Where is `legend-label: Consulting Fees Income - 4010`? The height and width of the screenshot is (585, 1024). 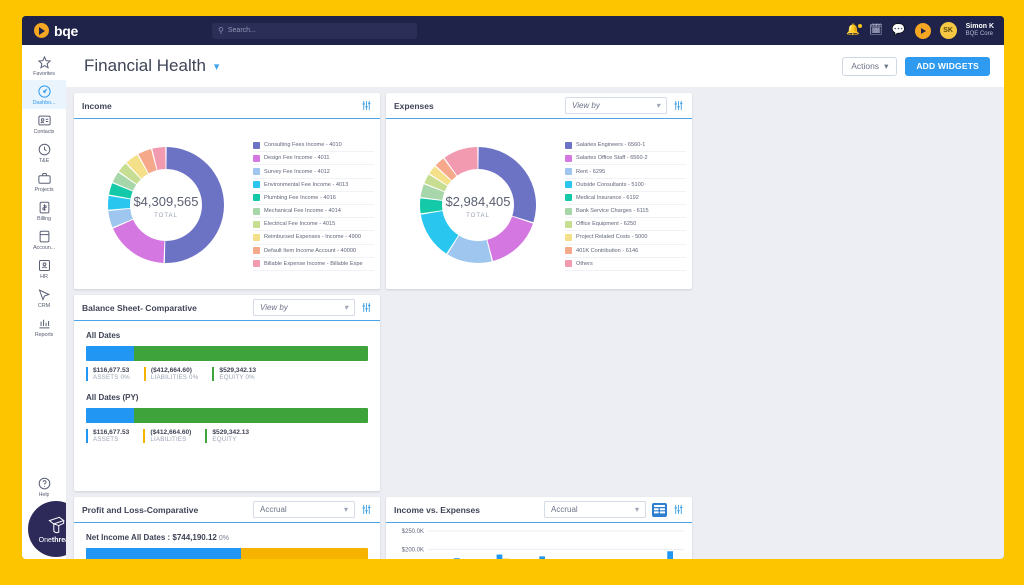
legend-label: Consulting Fees Income - 4010 is located at coordinates (303, 145).